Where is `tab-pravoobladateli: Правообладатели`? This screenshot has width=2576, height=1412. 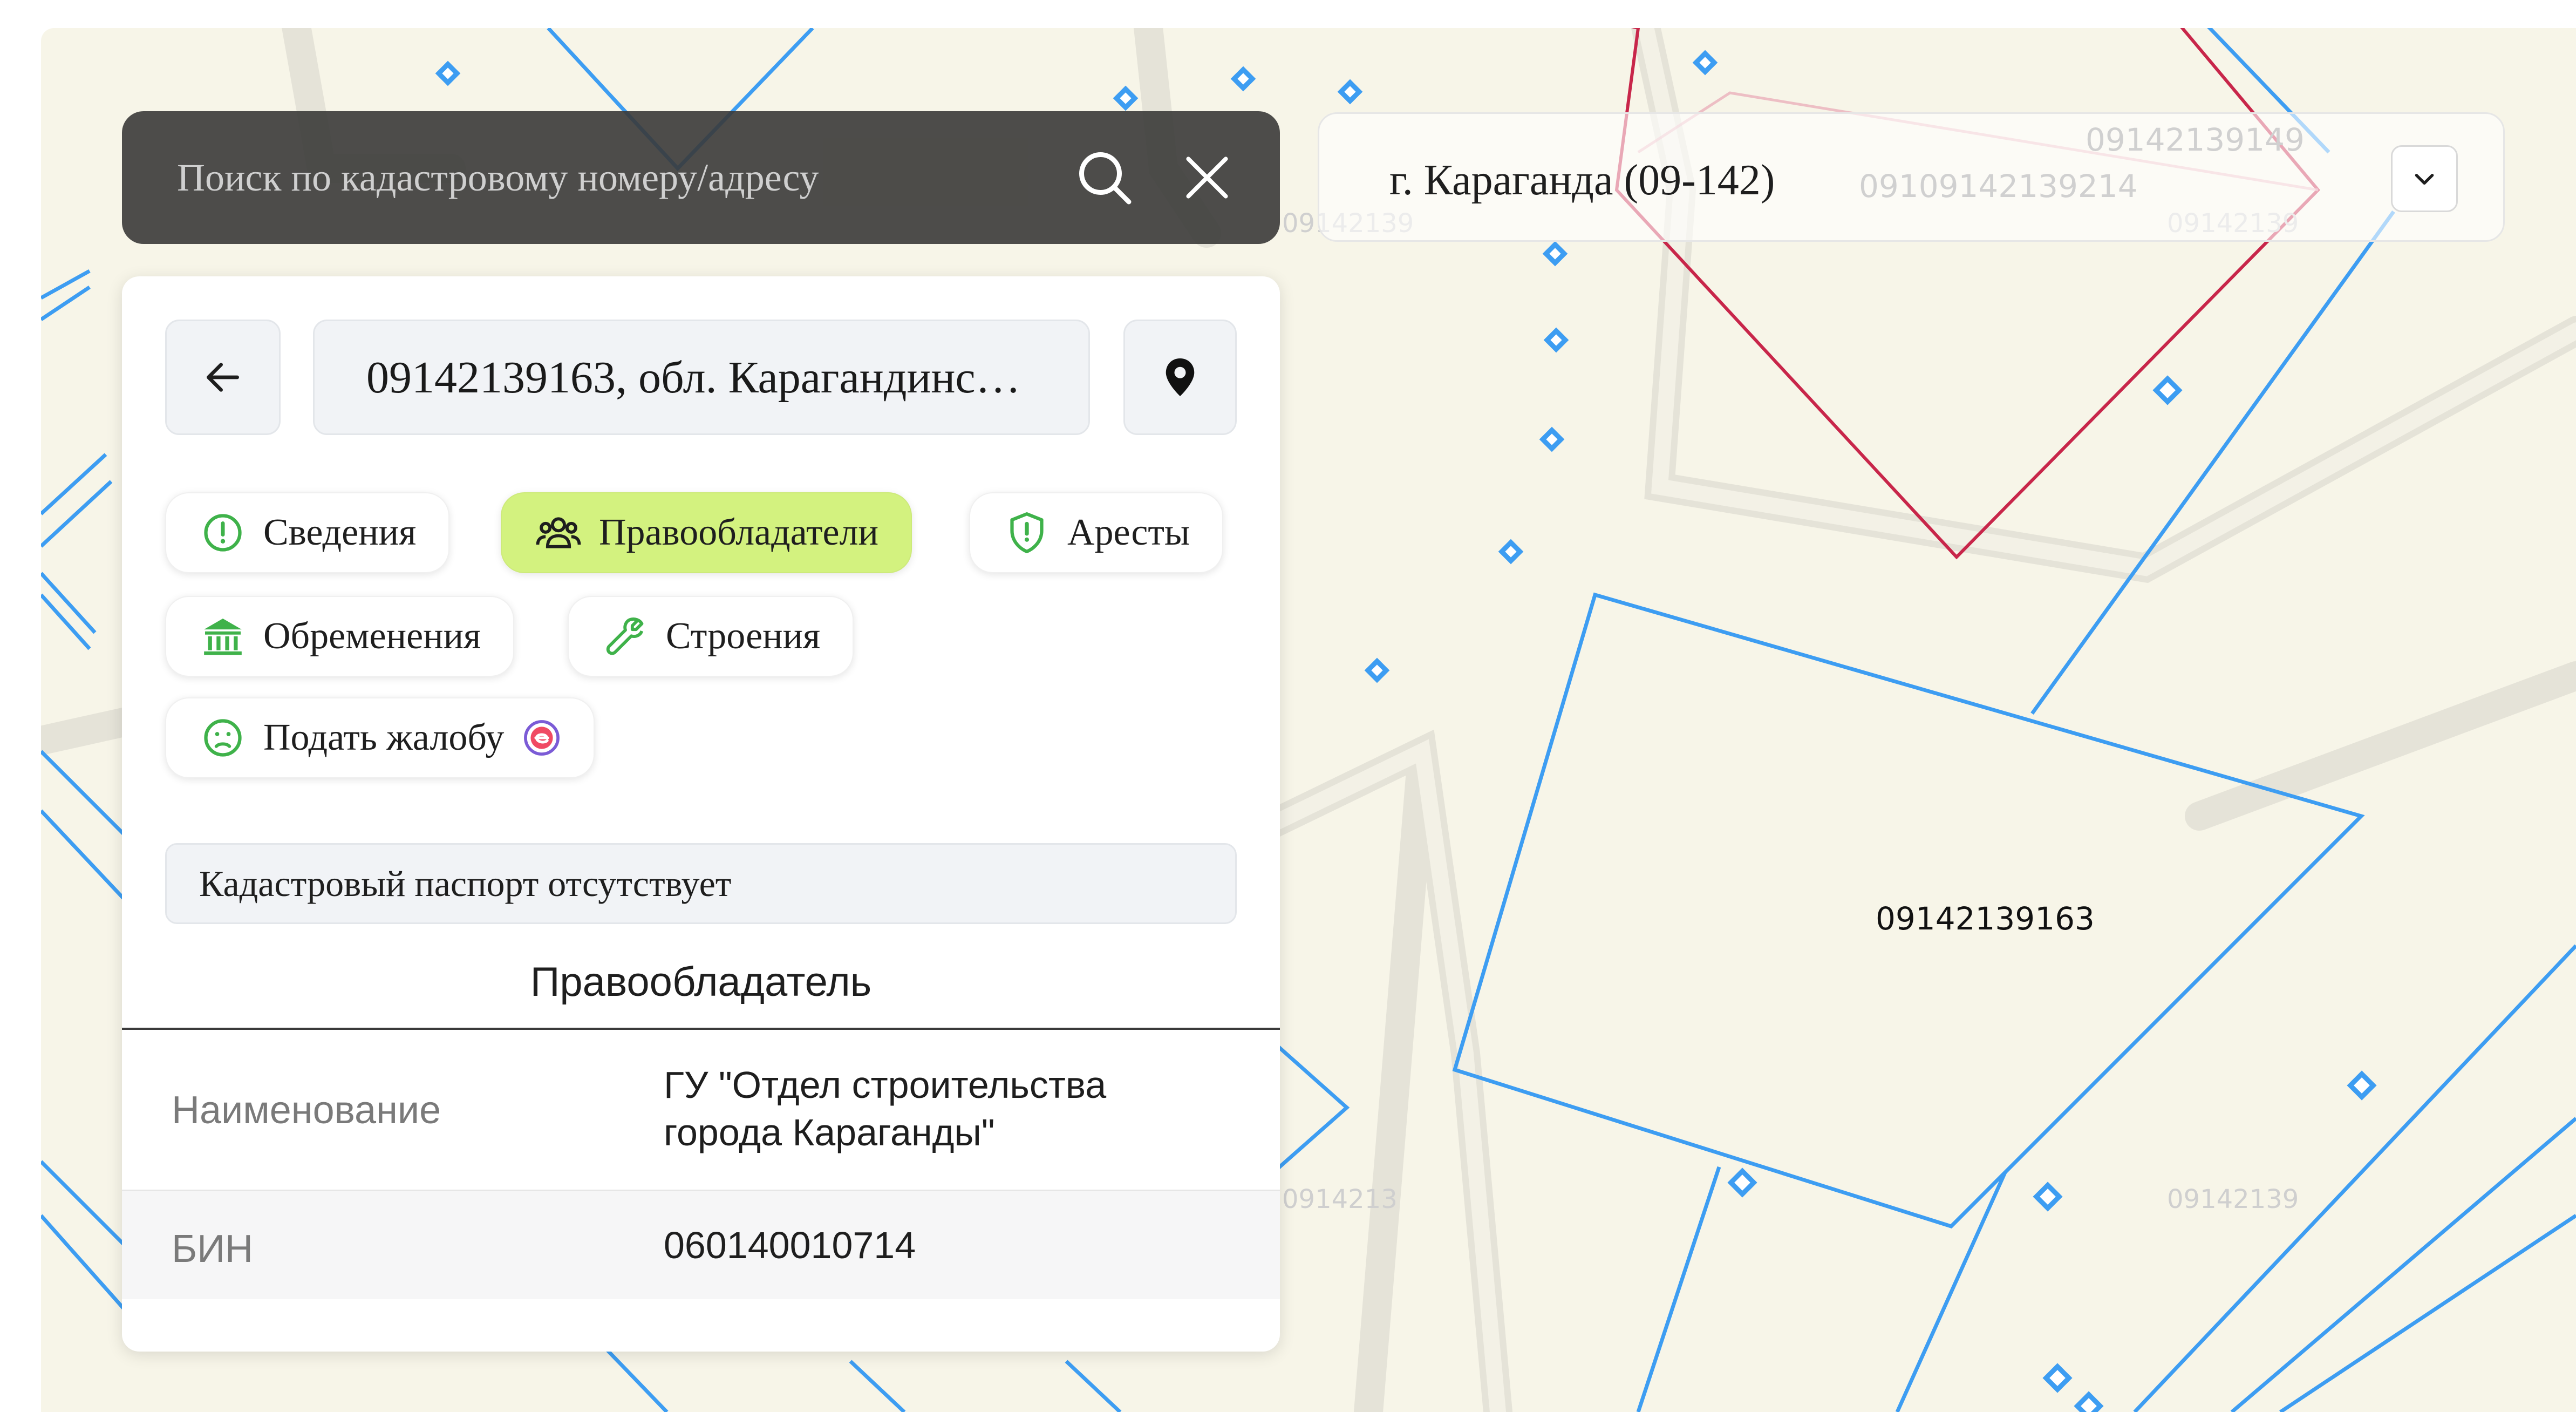 tab-pravoobladateli: Правообладатели is located at coordinates (706, 533).